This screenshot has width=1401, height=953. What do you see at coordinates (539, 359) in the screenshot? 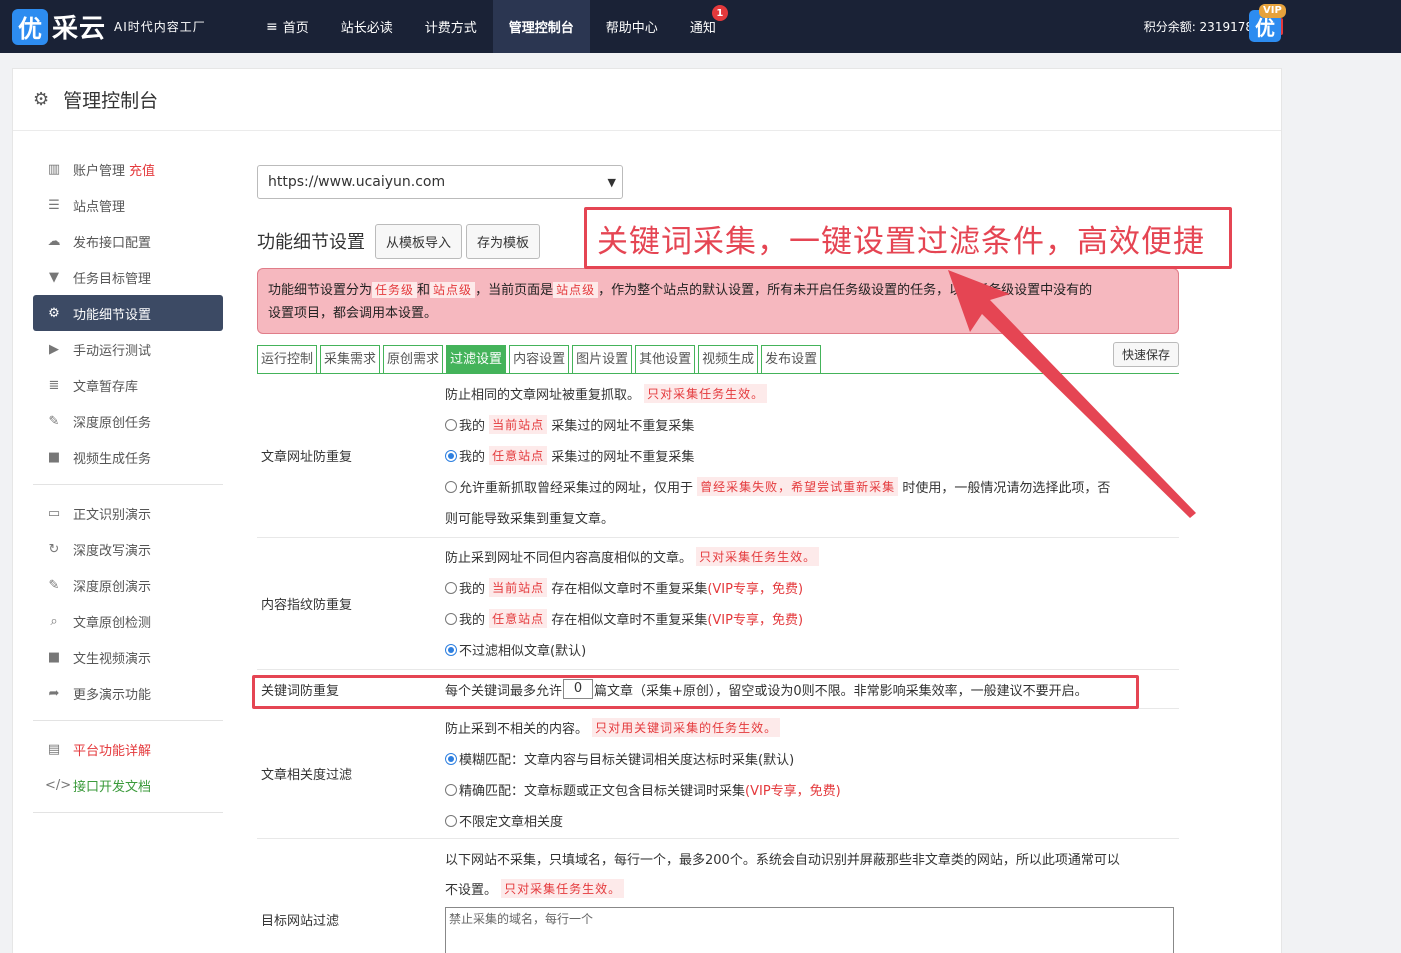
I see `tab-content: 内容设置` at bounding box center [539, 359].